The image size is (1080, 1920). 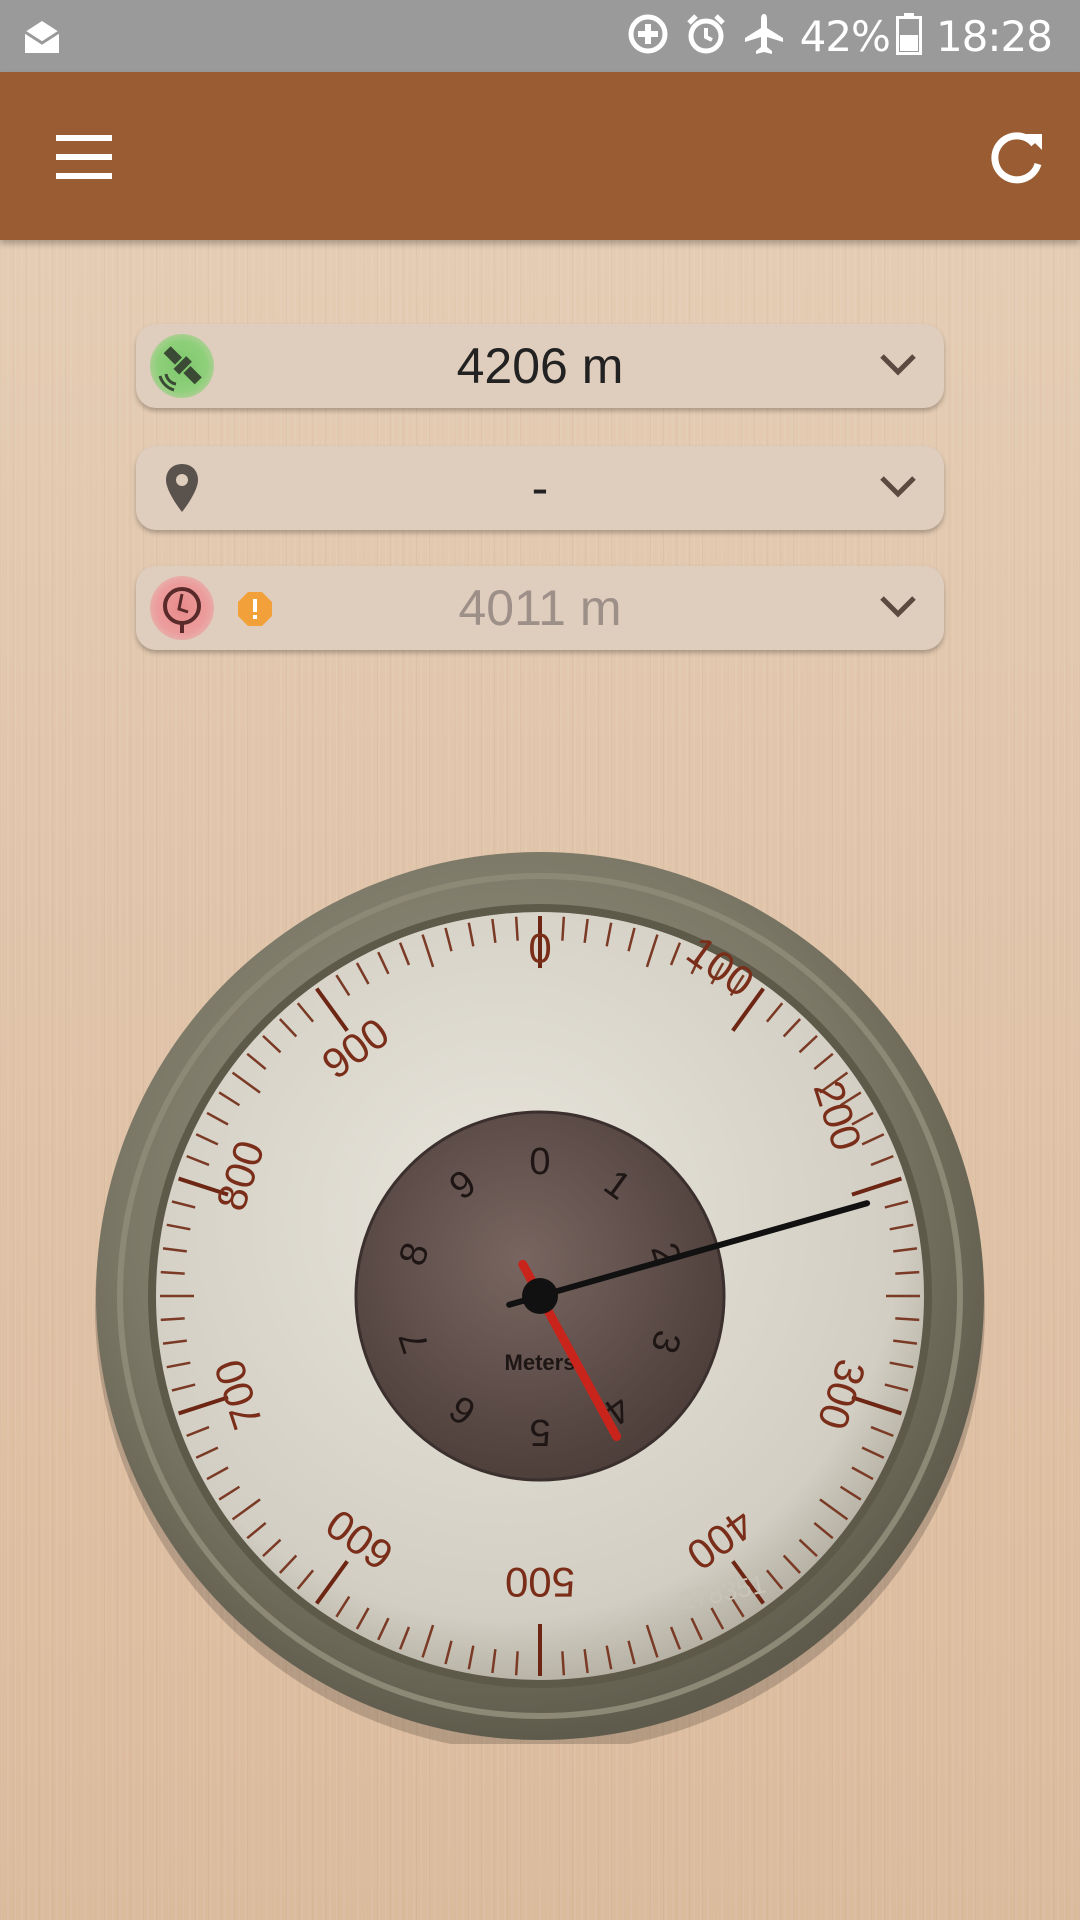 I want to click on menu-button, so click(x=85, y=157).